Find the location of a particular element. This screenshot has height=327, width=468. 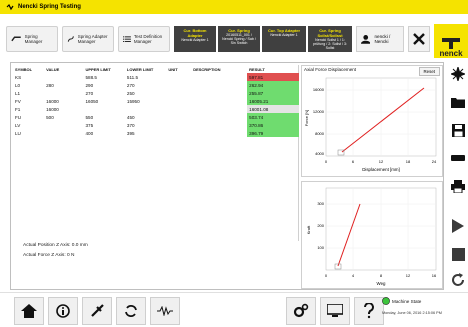

minus-button is located at coordinates (458, 158).